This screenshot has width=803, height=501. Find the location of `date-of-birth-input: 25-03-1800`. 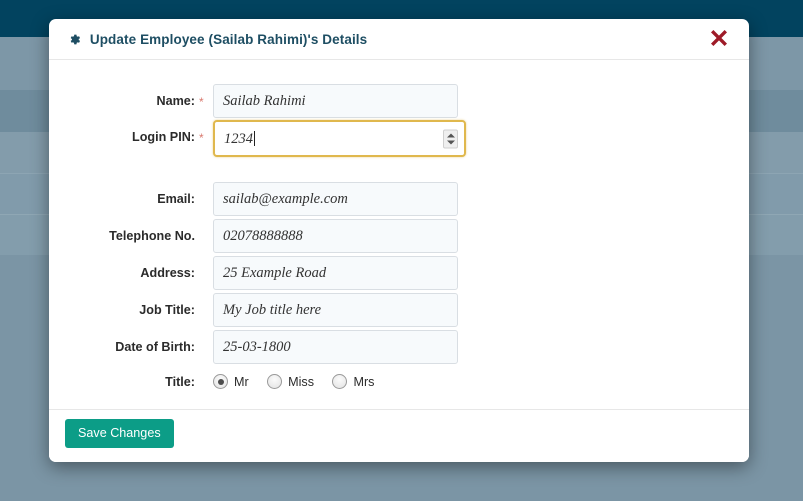

date-of-birth-input: 25-03-1800 is located at coordinates (335, 347).